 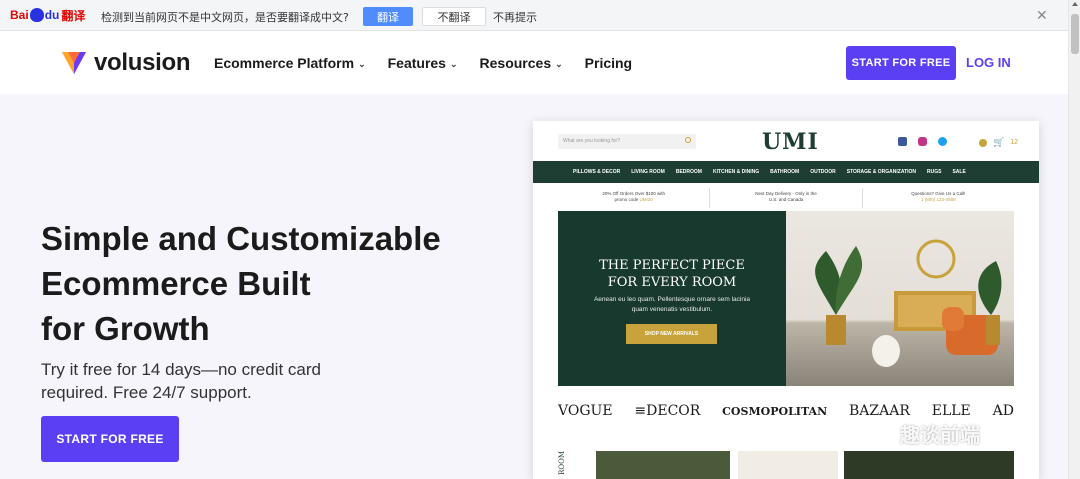 I want to click on preview-nav-item: LIVING ROOM, so click(x=648, y=172).